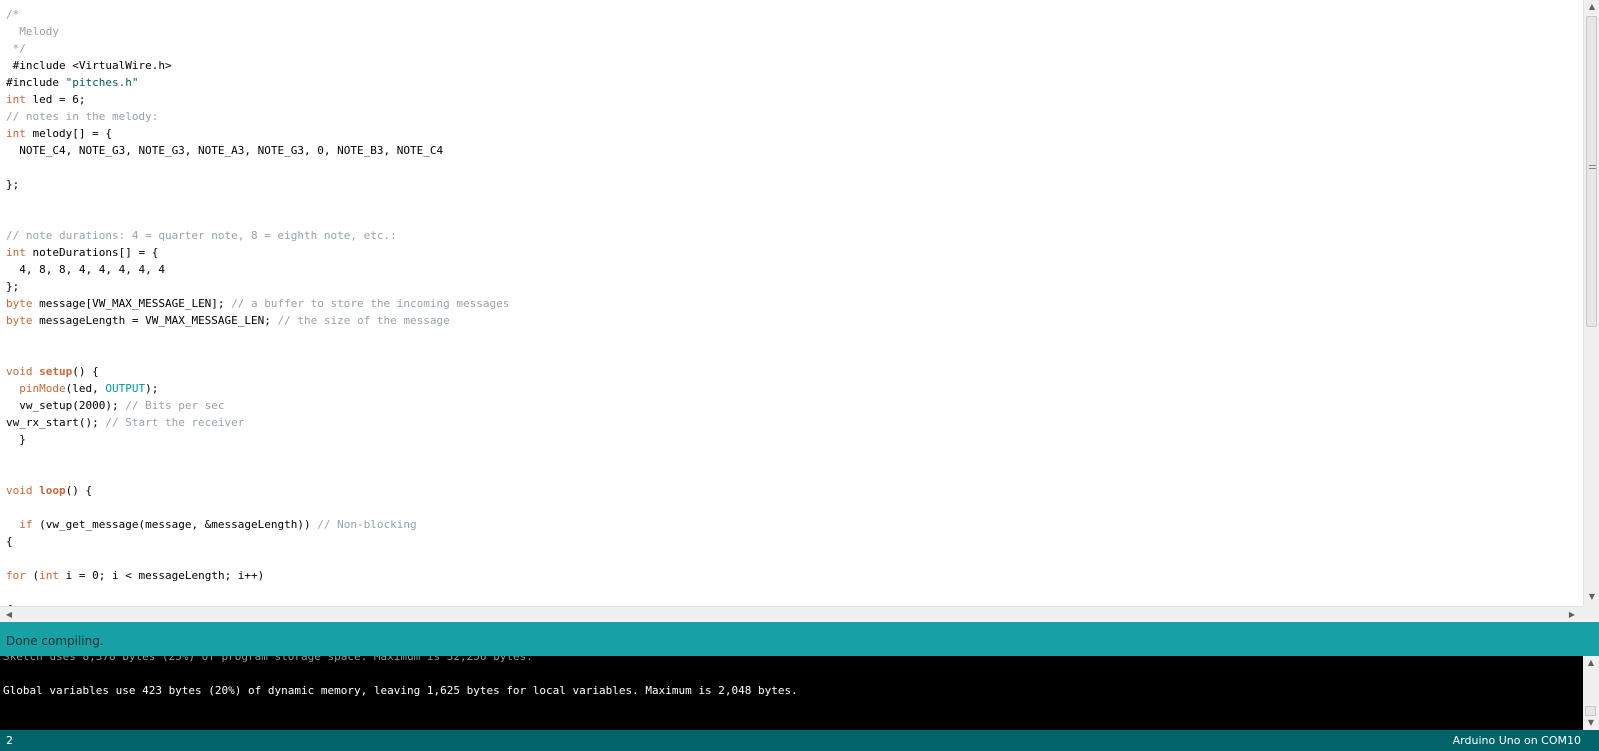 This screenshot has height=751, width=1599. I want to click on code-token: );, so click(152, 388).